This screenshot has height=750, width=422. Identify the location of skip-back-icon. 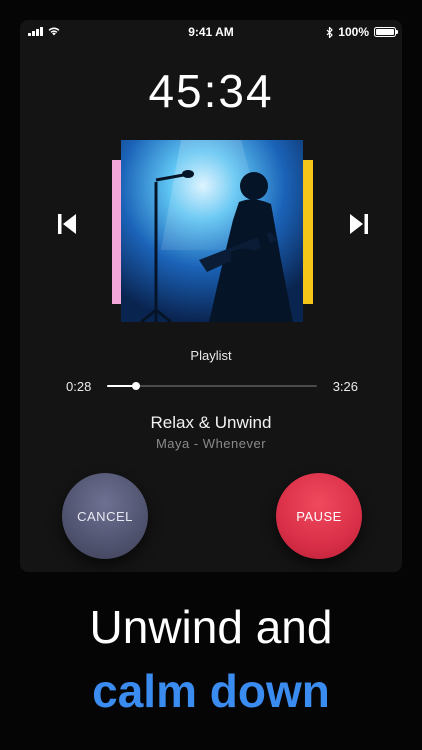
(67, 224).